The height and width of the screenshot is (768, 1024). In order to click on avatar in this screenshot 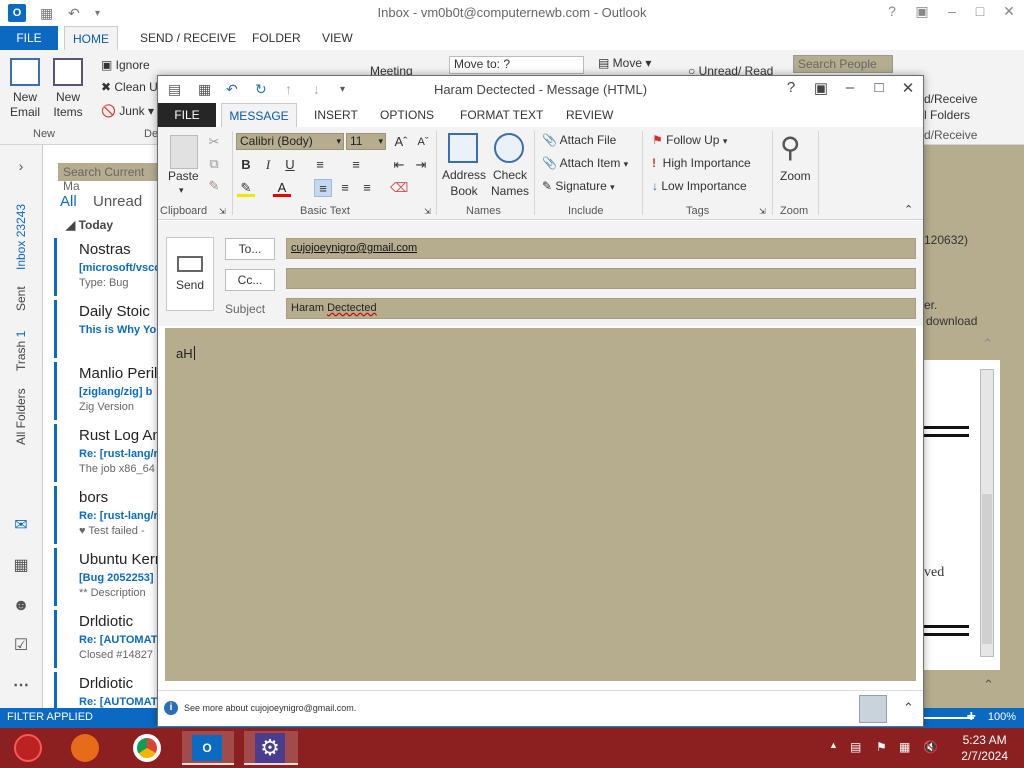, I will do `click(873, 709)`.